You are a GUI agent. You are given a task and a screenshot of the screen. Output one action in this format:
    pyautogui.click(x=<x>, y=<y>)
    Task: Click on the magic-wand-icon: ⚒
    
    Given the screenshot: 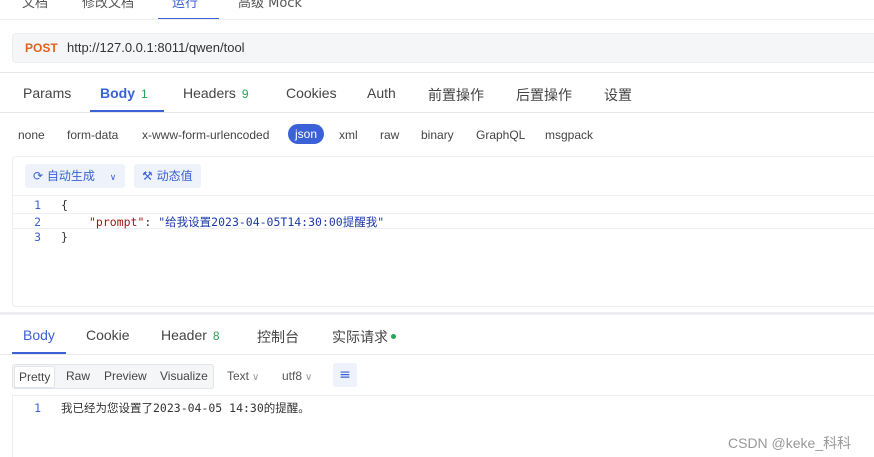 What is the action you would take?
    pyautogui.click(x=147, y=176)
    